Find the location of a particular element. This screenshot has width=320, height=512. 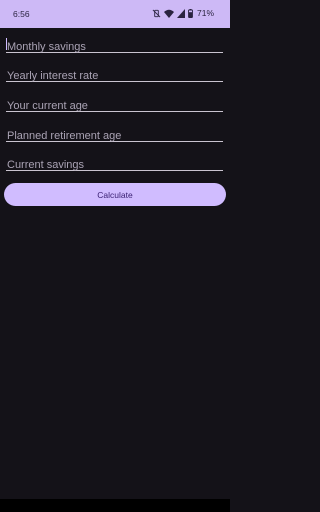

interest-rate-field is located at coordinates (114, 75).